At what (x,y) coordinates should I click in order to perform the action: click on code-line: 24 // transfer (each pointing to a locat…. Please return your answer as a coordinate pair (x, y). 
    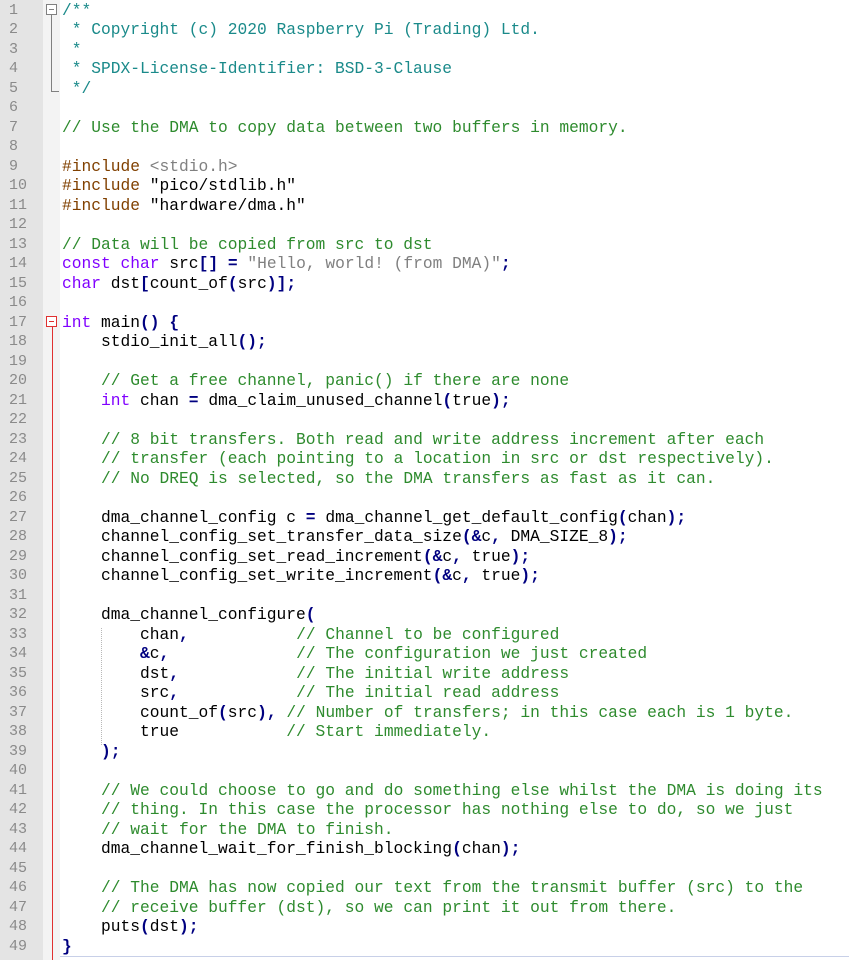
    Looking at the image, I should click on (424, 459).